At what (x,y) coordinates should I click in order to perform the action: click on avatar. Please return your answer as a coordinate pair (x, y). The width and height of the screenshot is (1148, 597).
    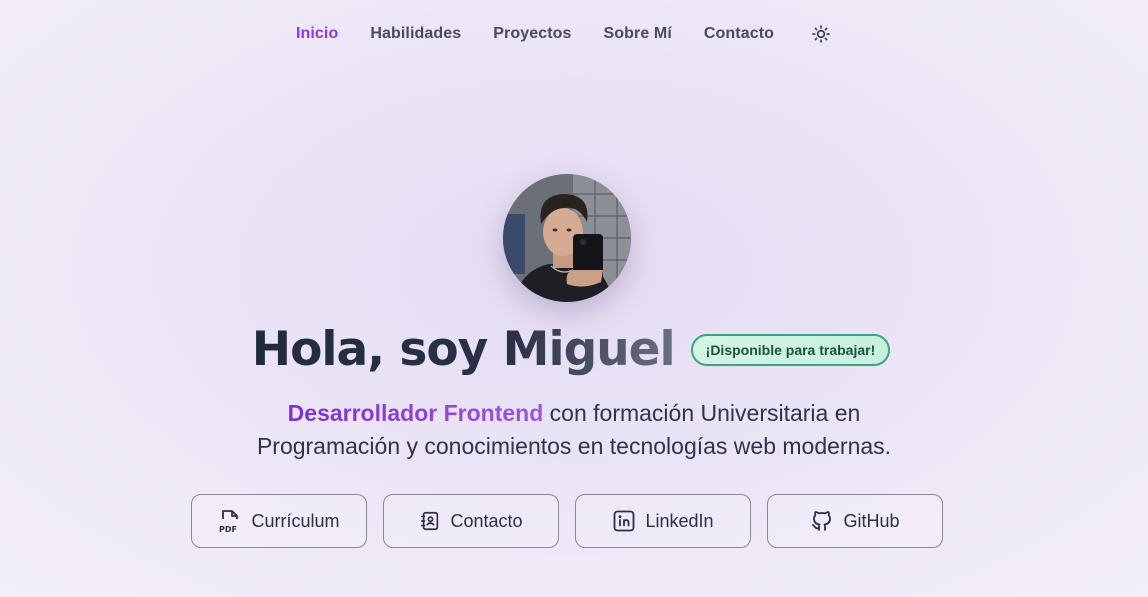
    Looking at the image, I should click on (567, 238).